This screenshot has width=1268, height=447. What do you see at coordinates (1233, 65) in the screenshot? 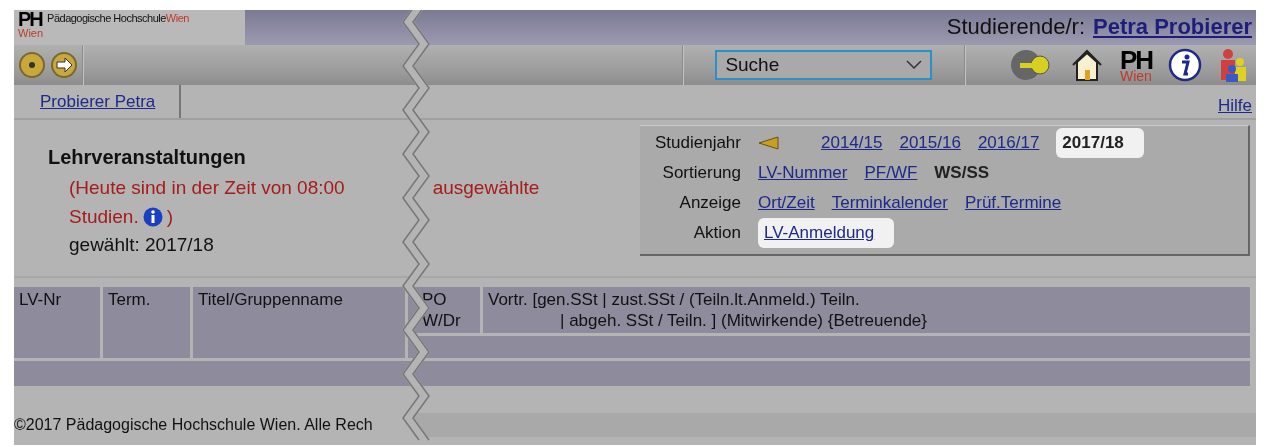
I see `people-icon` at bounding box center [1233, 65].